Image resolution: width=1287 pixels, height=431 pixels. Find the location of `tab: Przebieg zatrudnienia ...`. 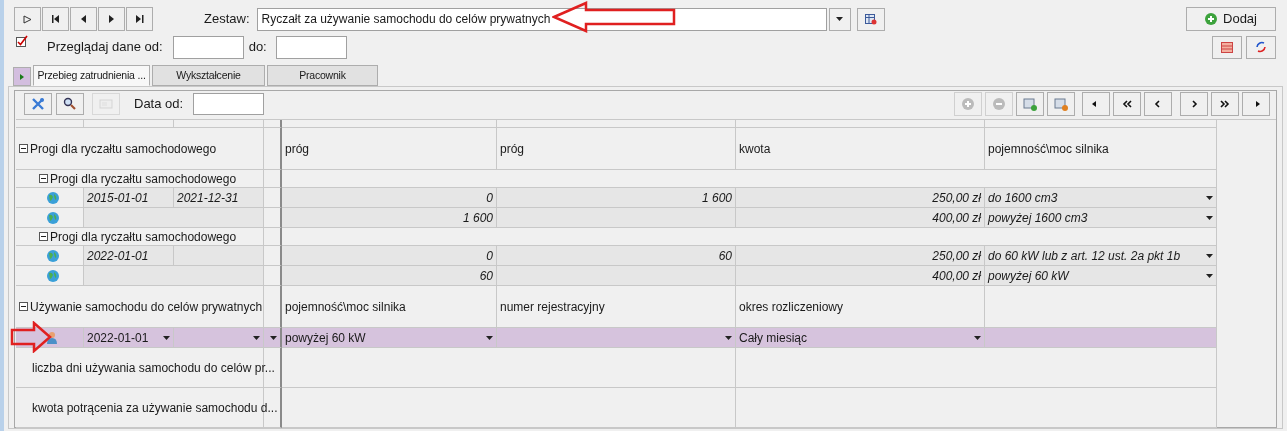

tab: Przebieg zatrudnienia ... is located at coordinates (91, 75).